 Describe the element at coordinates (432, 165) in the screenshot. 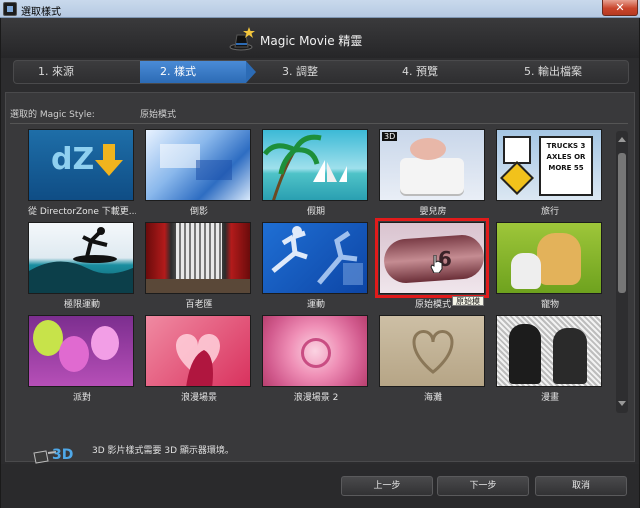

I see `thumbnail: 3D` at that location.